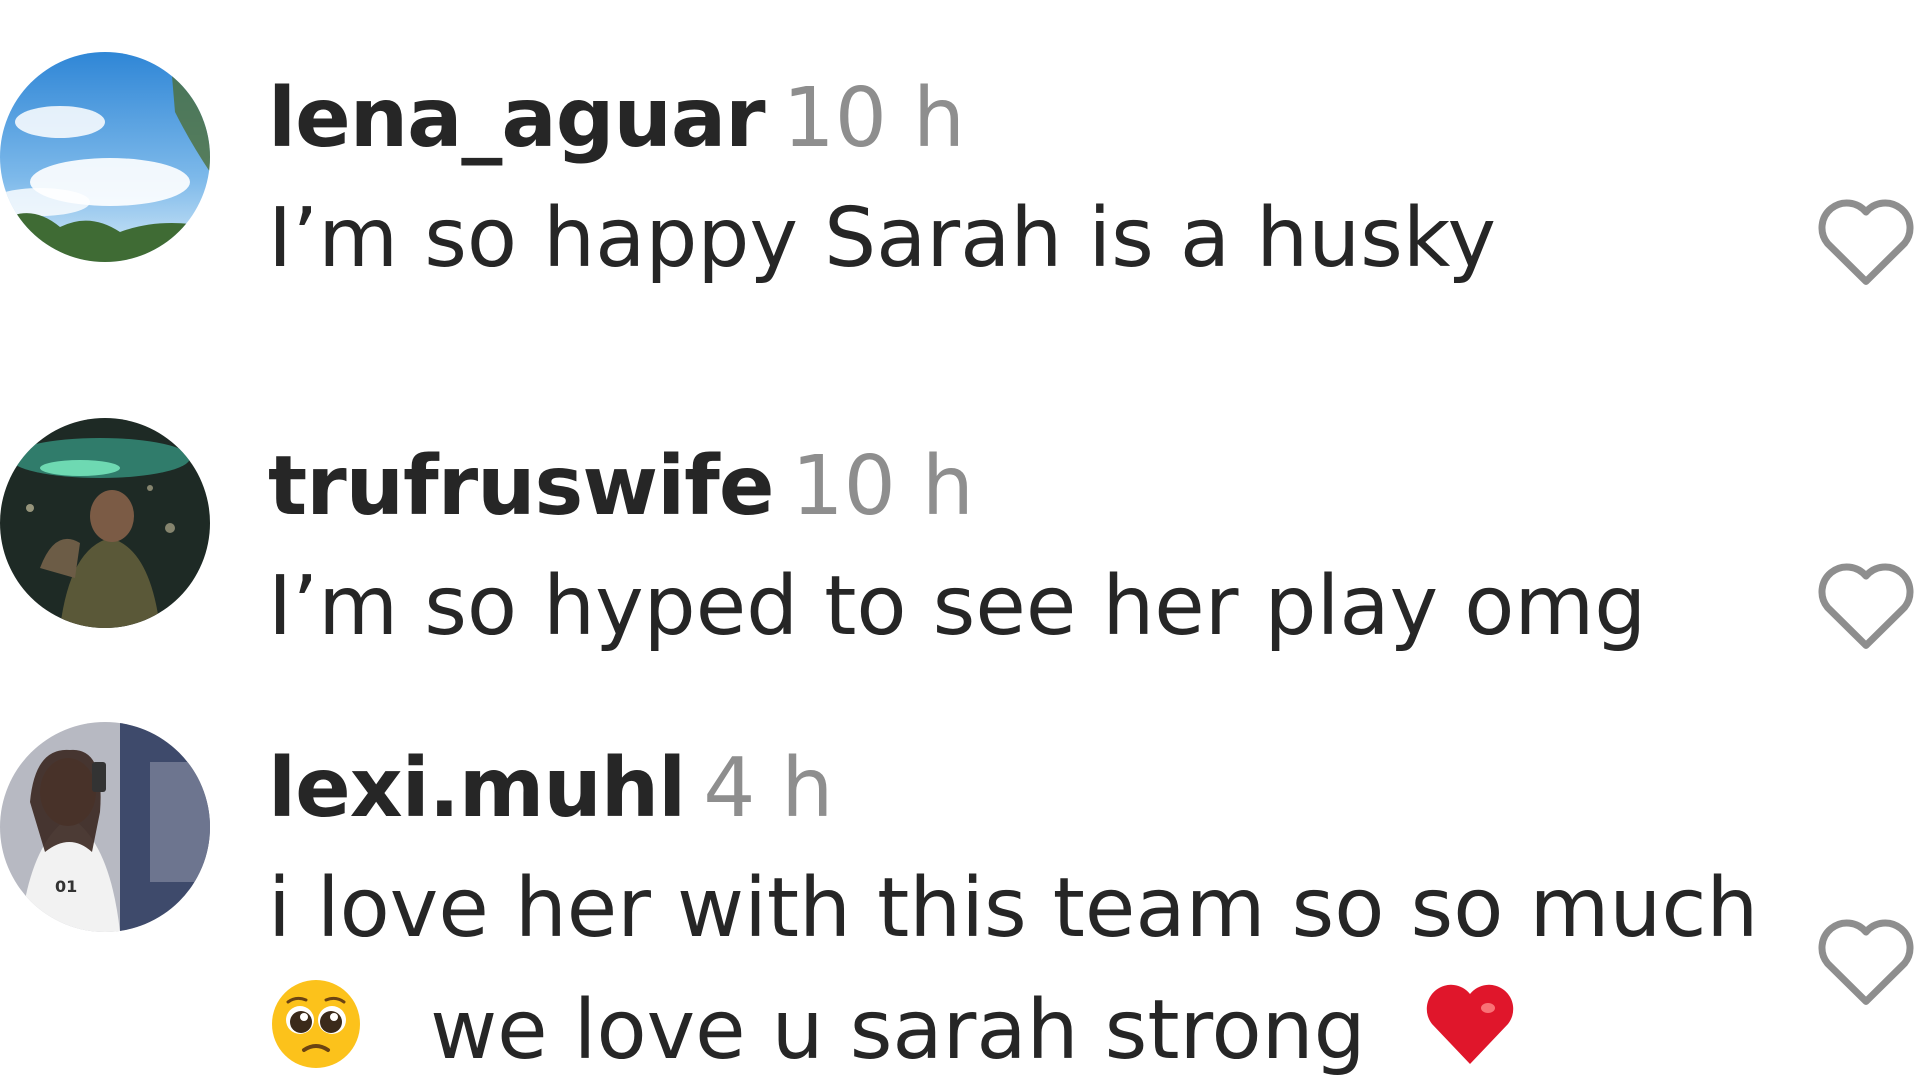 This screenshot has width=1920, height=1080. Describe the element at coordinates (105, 827) in the screenshot. I see `avatar: 01` at that location.